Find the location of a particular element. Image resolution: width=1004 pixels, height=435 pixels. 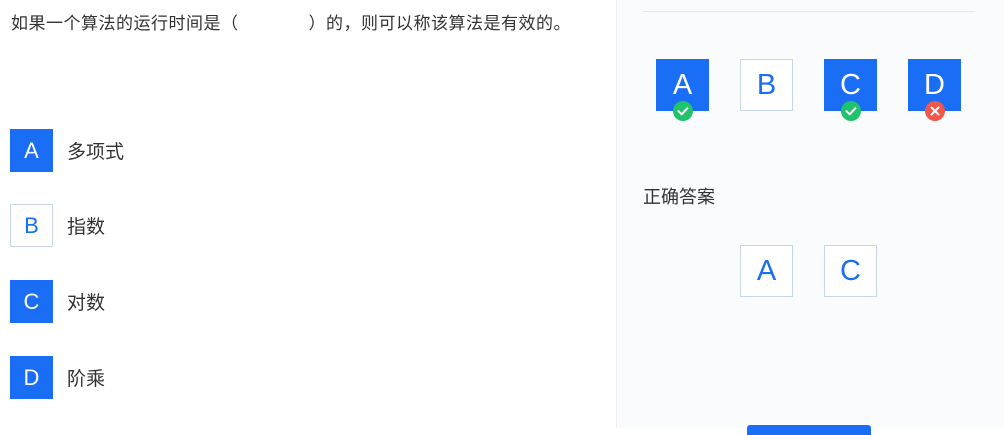

option-text: 对数 is located at coordinates (86, 303).